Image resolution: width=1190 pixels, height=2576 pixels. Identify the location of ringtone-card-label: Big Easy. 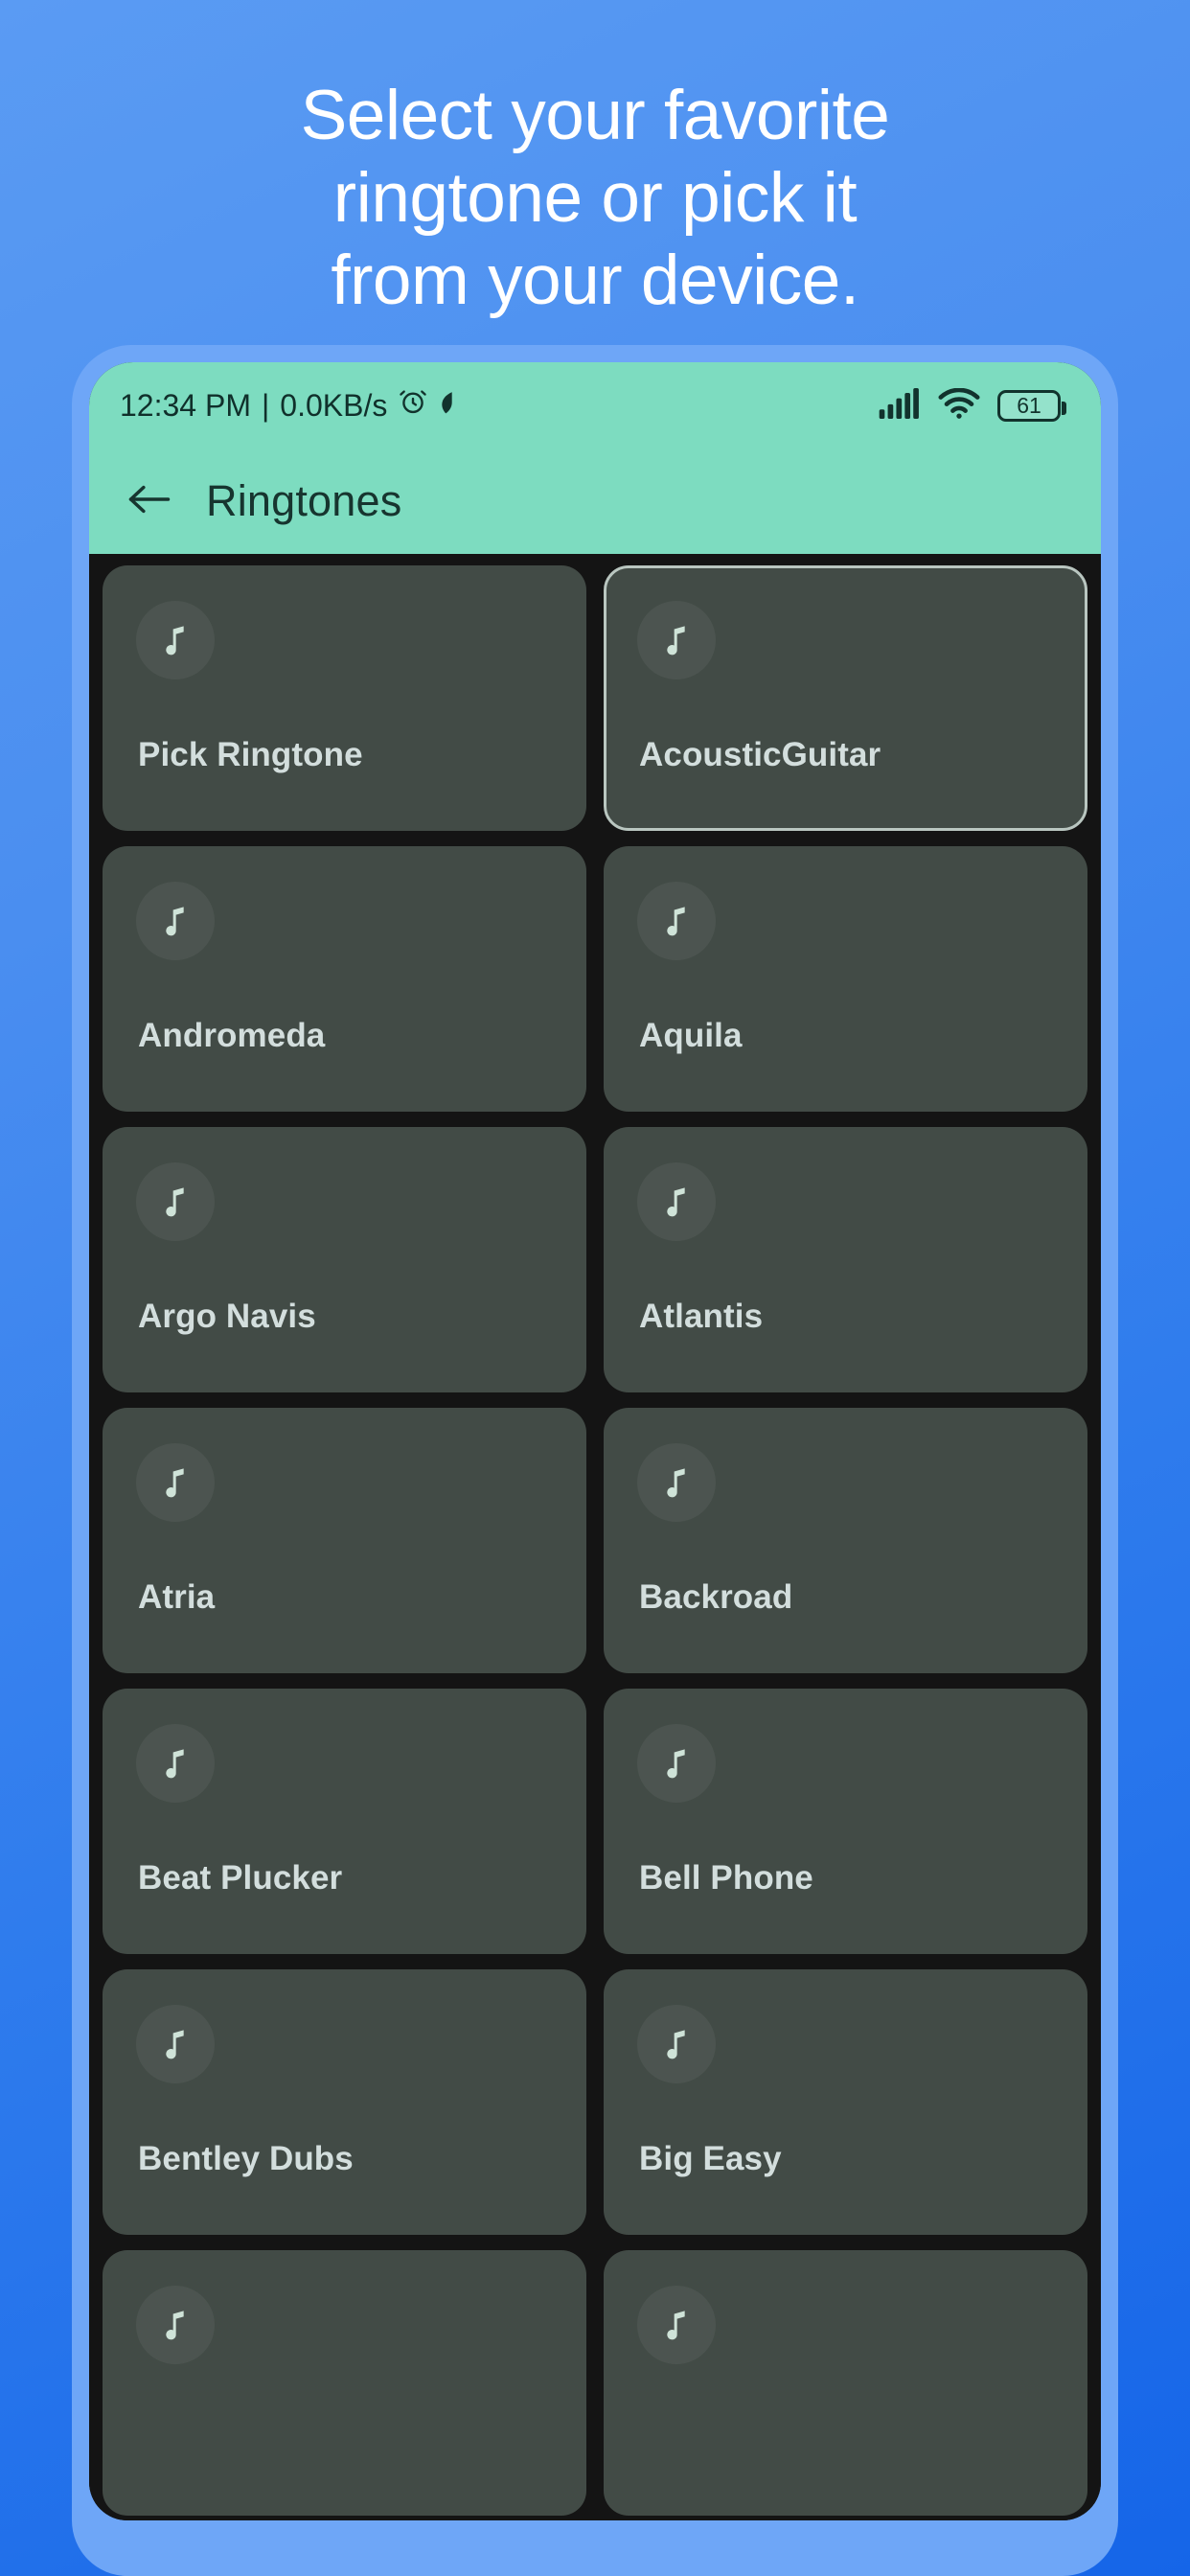
(711, 2158).